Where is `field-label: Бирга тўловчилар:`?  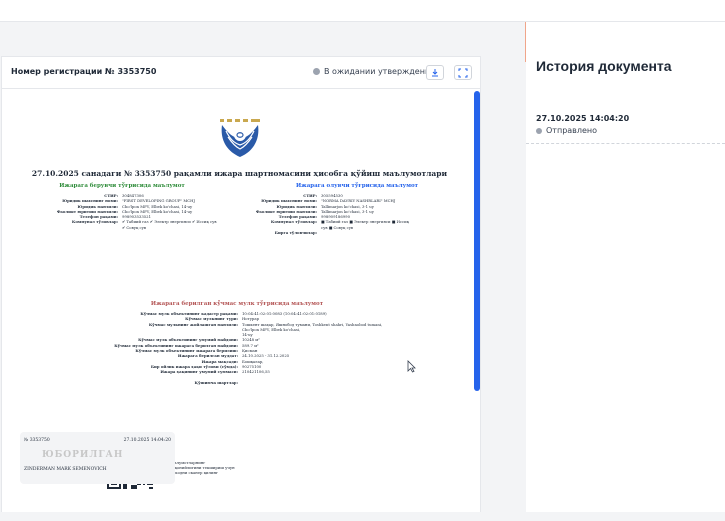
field-label: Бирга тўловчилар: is located at coordinates (295, 233).